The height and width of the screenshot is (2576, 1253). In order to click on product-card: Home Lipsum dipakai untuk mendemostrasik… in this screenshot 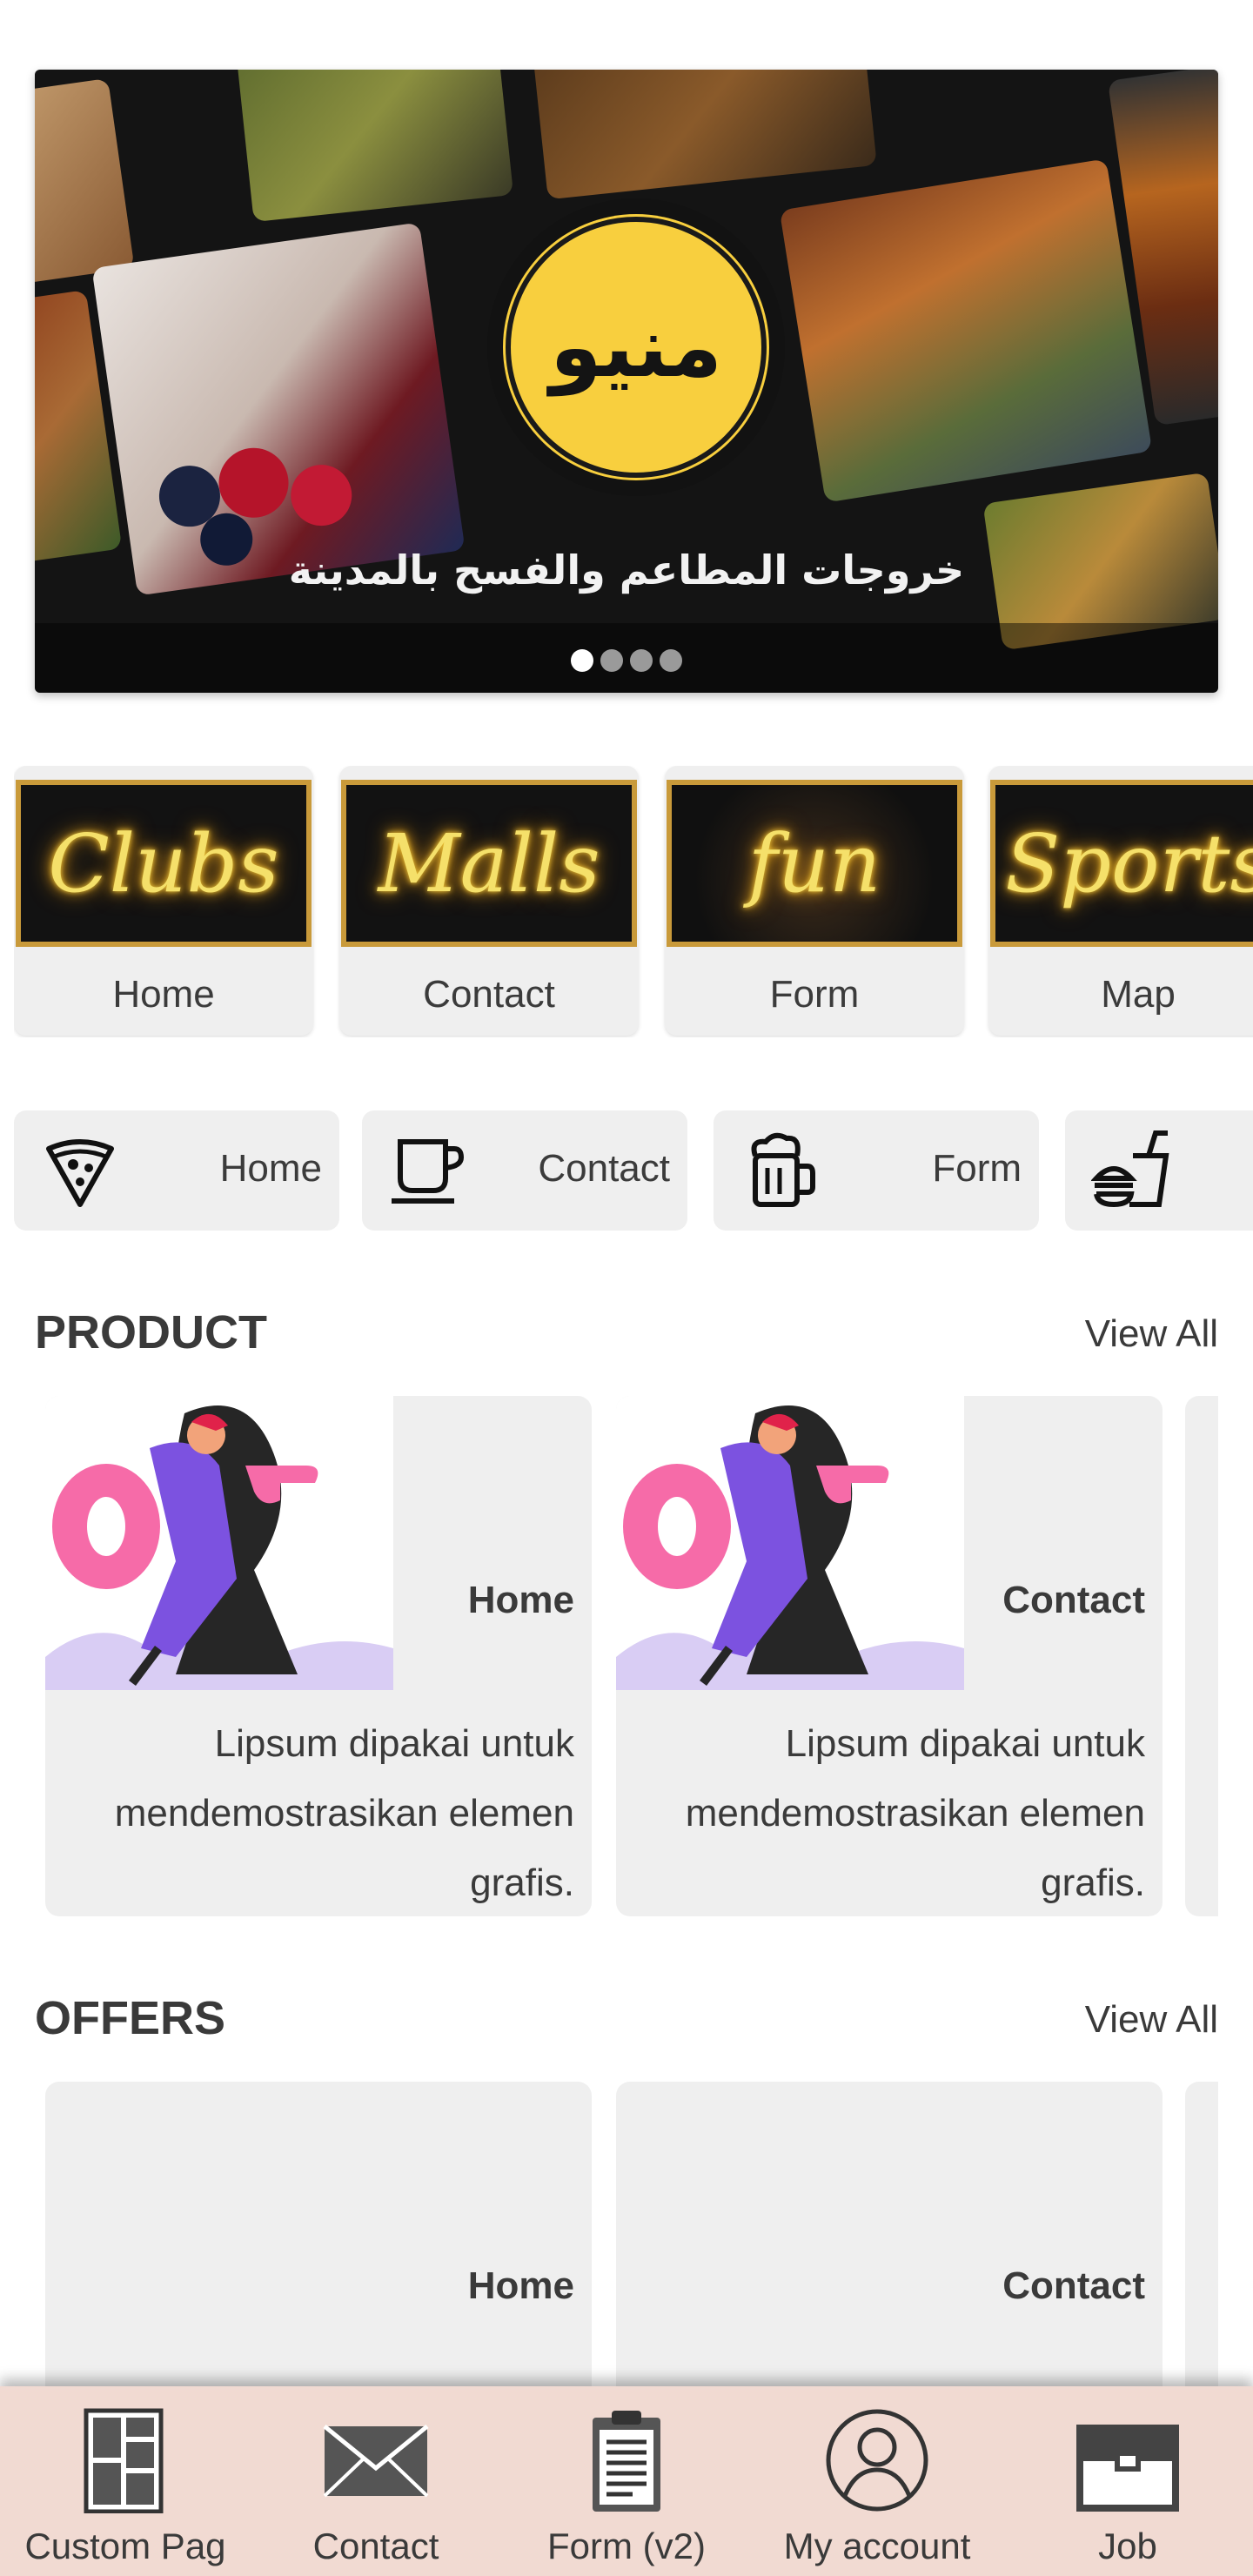, I will do `click(318, 1656)`.